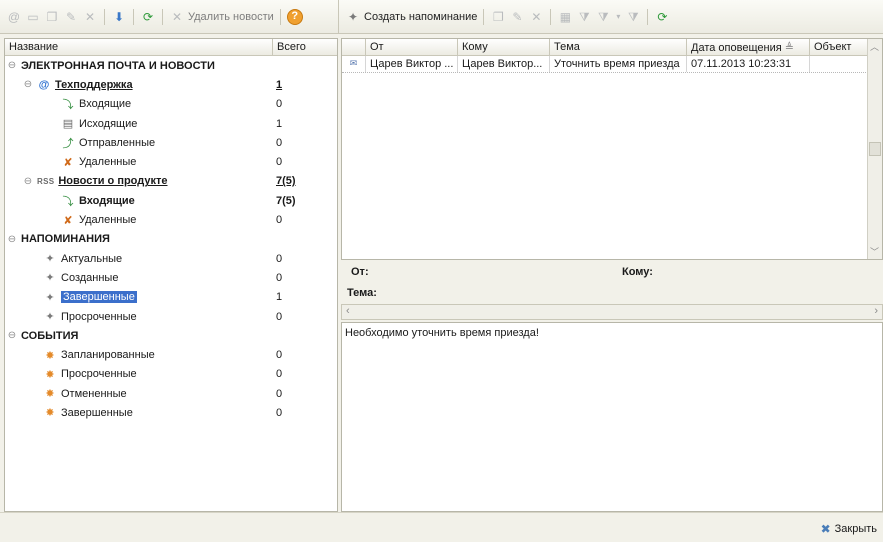  Describe the element at coordinates (584, 17) in the screenshot. I see `filter-icon: ⧩` at that location.